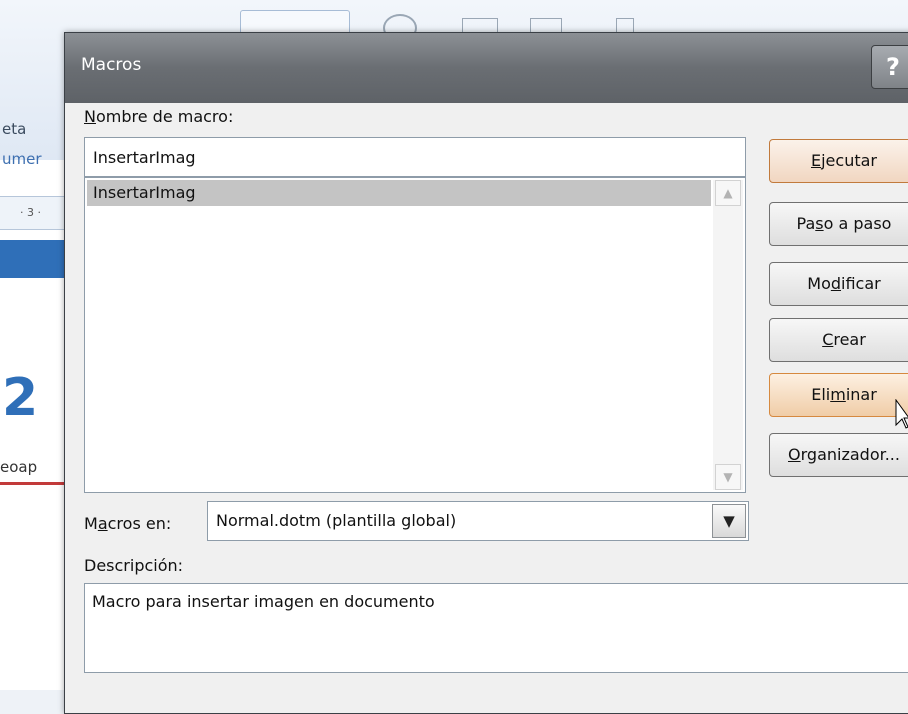 The height and width of the screenshot is (714, 908). What do you see at coordinates (806, 223) in the screenshot?
I see `step-label-pre: Pa` at bounding box center [806, 223].